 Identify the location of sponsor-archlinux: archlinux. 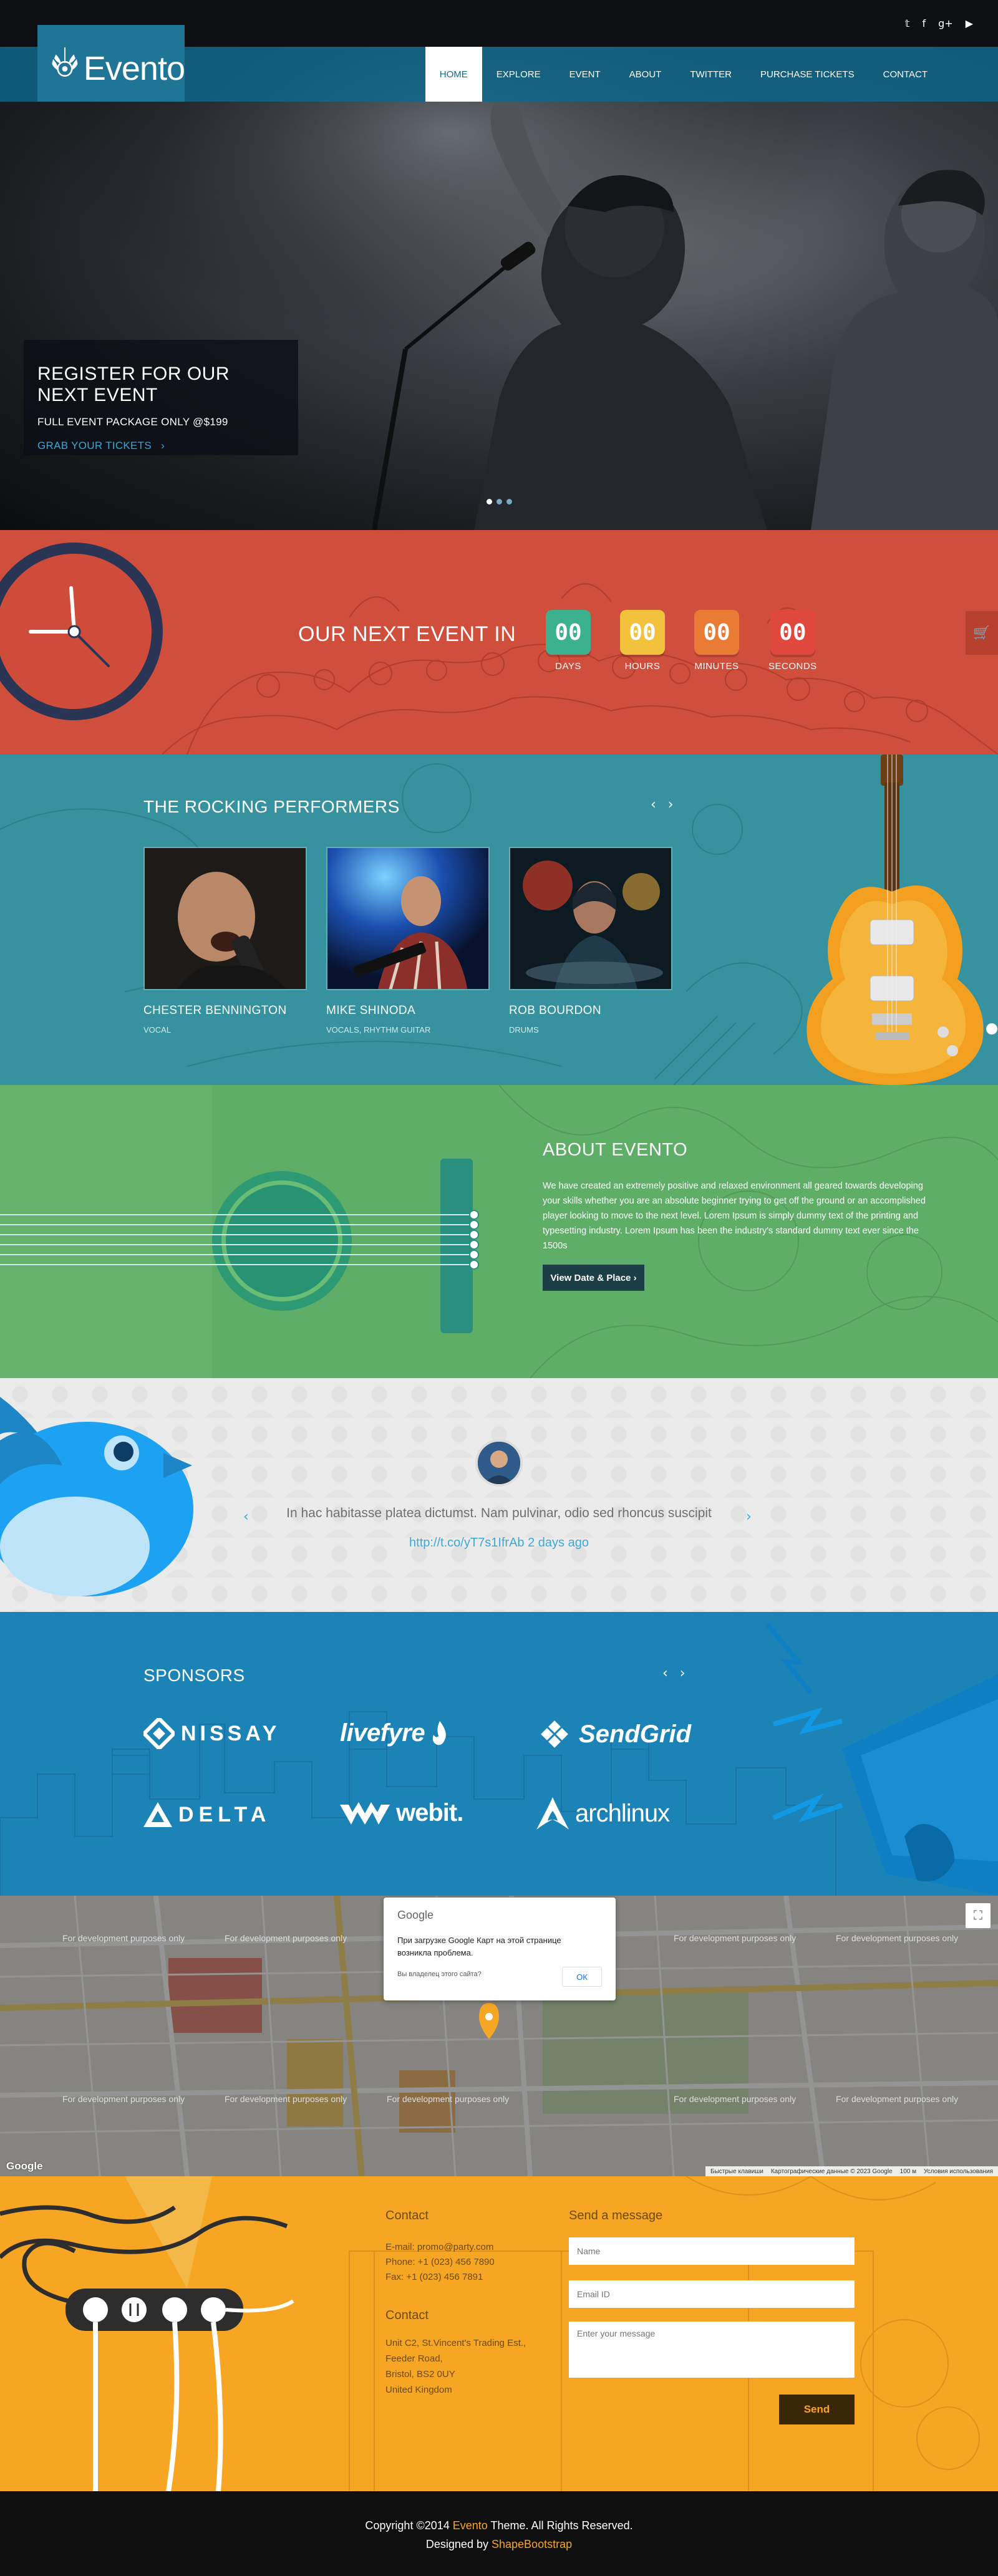
(603, 1813).